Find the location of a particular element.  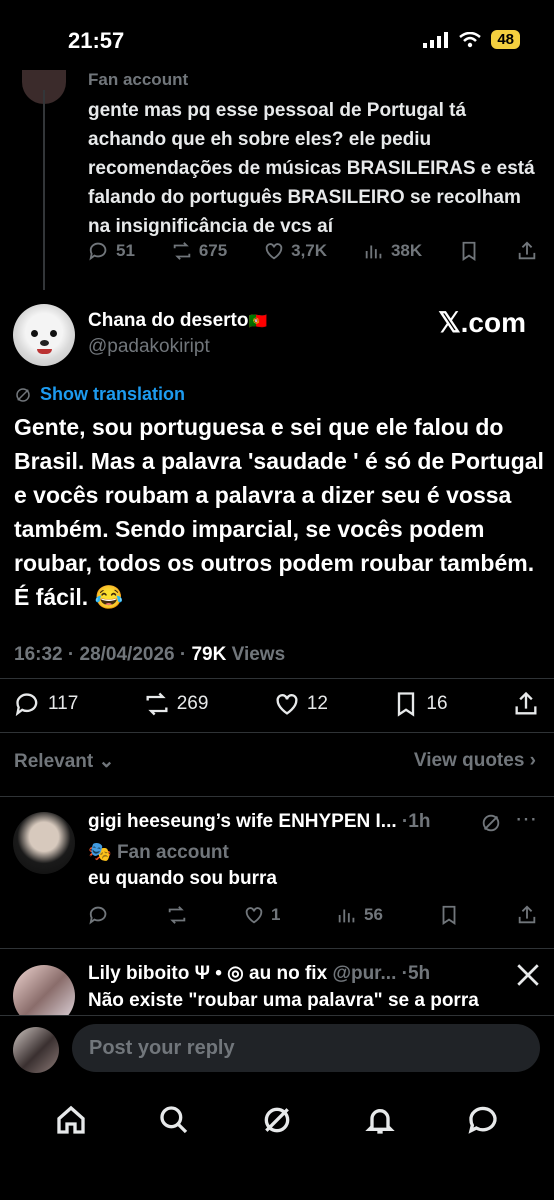

reply2-name: Lily biboito Ψ • ◎ au no fix @pur... ·5h is located at coordinates (259, 973).